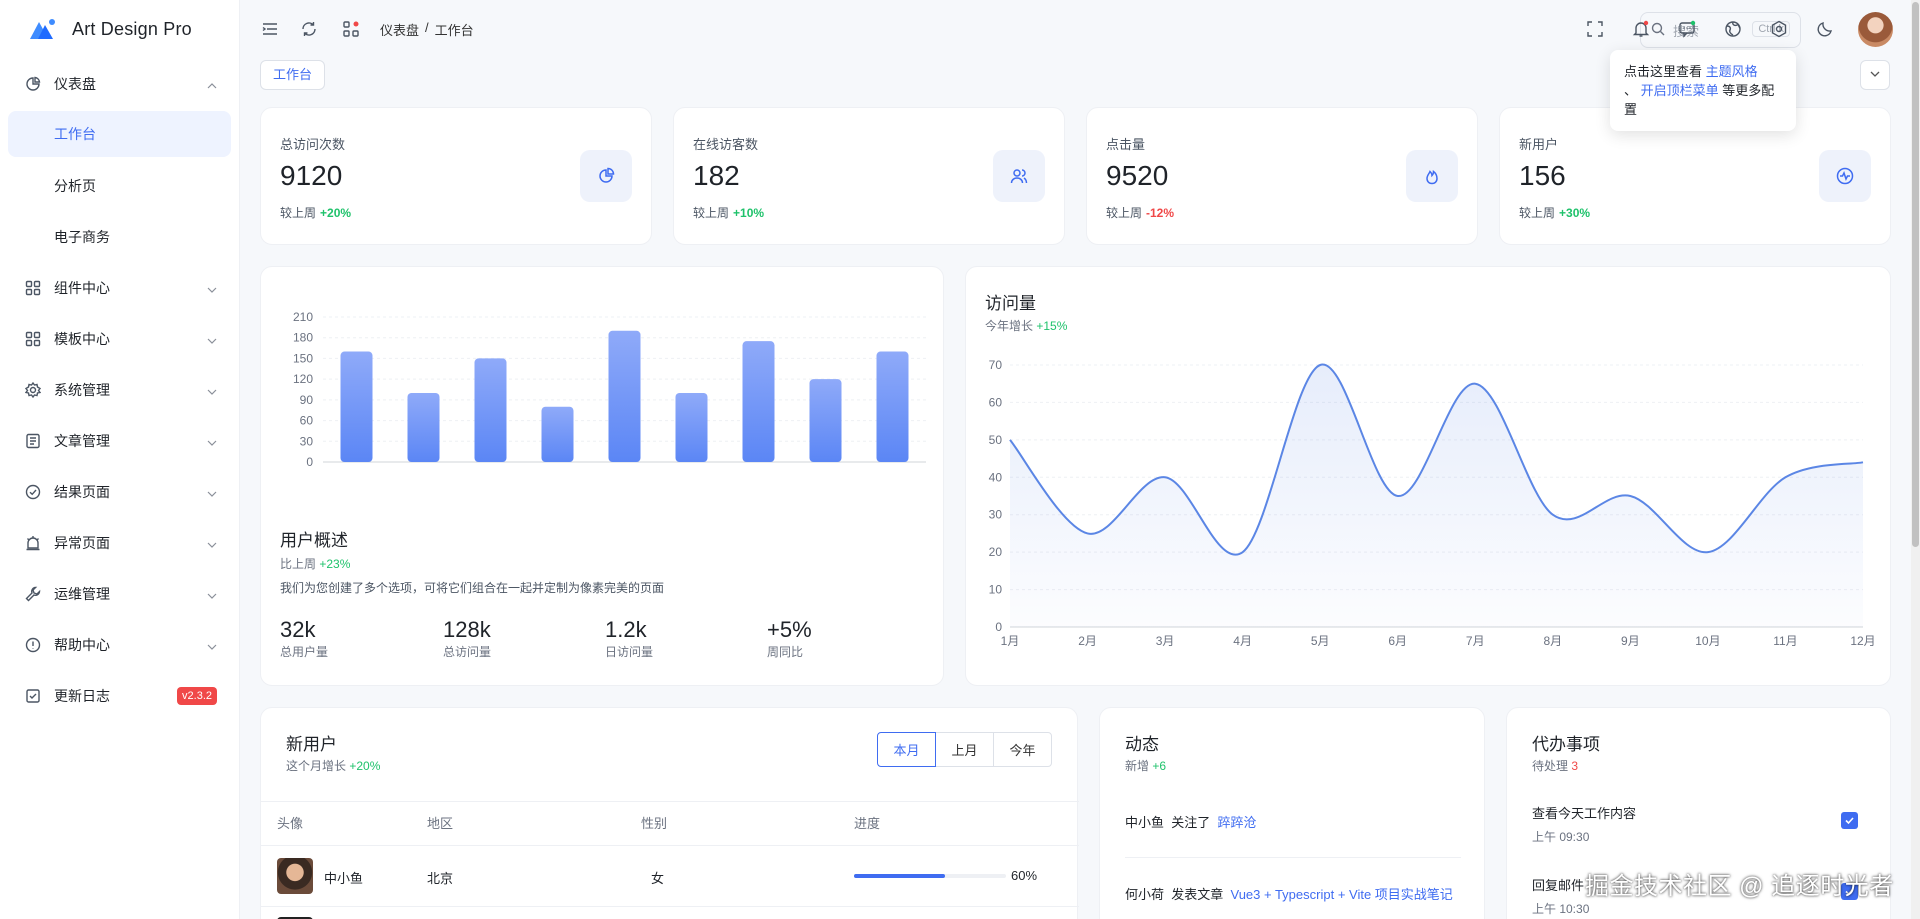  Describe the element at coordinates (629, 652) in the screenshot. I see `metric-label: 日访问量` at that location.